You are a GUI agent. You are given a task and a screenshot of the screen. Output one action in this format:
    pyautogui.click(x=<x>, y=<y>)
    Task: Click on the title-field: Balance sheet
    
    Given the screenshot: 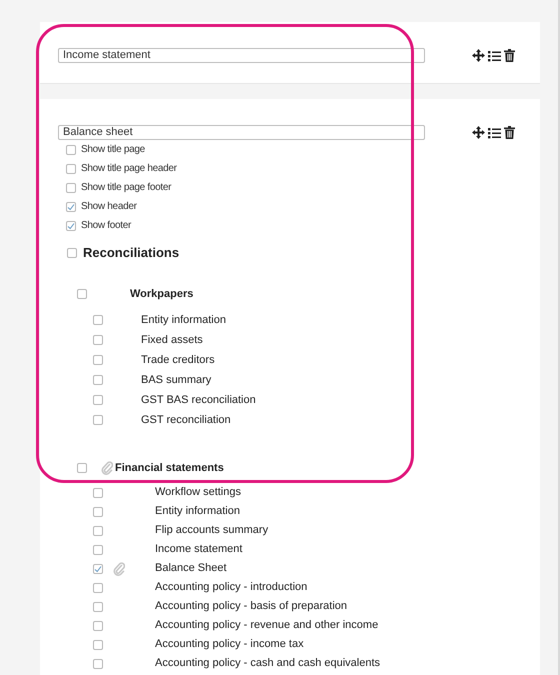 What is the action you would take?
    pyautogui.click(x=241, y=132)
    